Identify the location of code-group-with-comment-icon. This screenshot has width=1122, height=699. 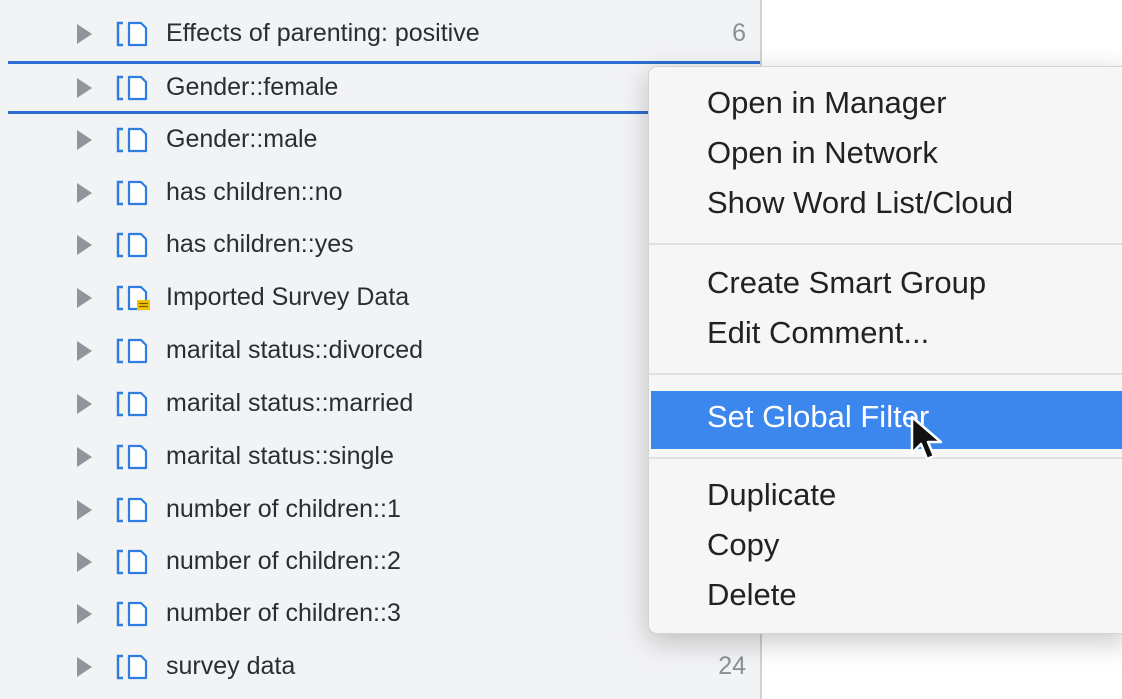
(133, 298).